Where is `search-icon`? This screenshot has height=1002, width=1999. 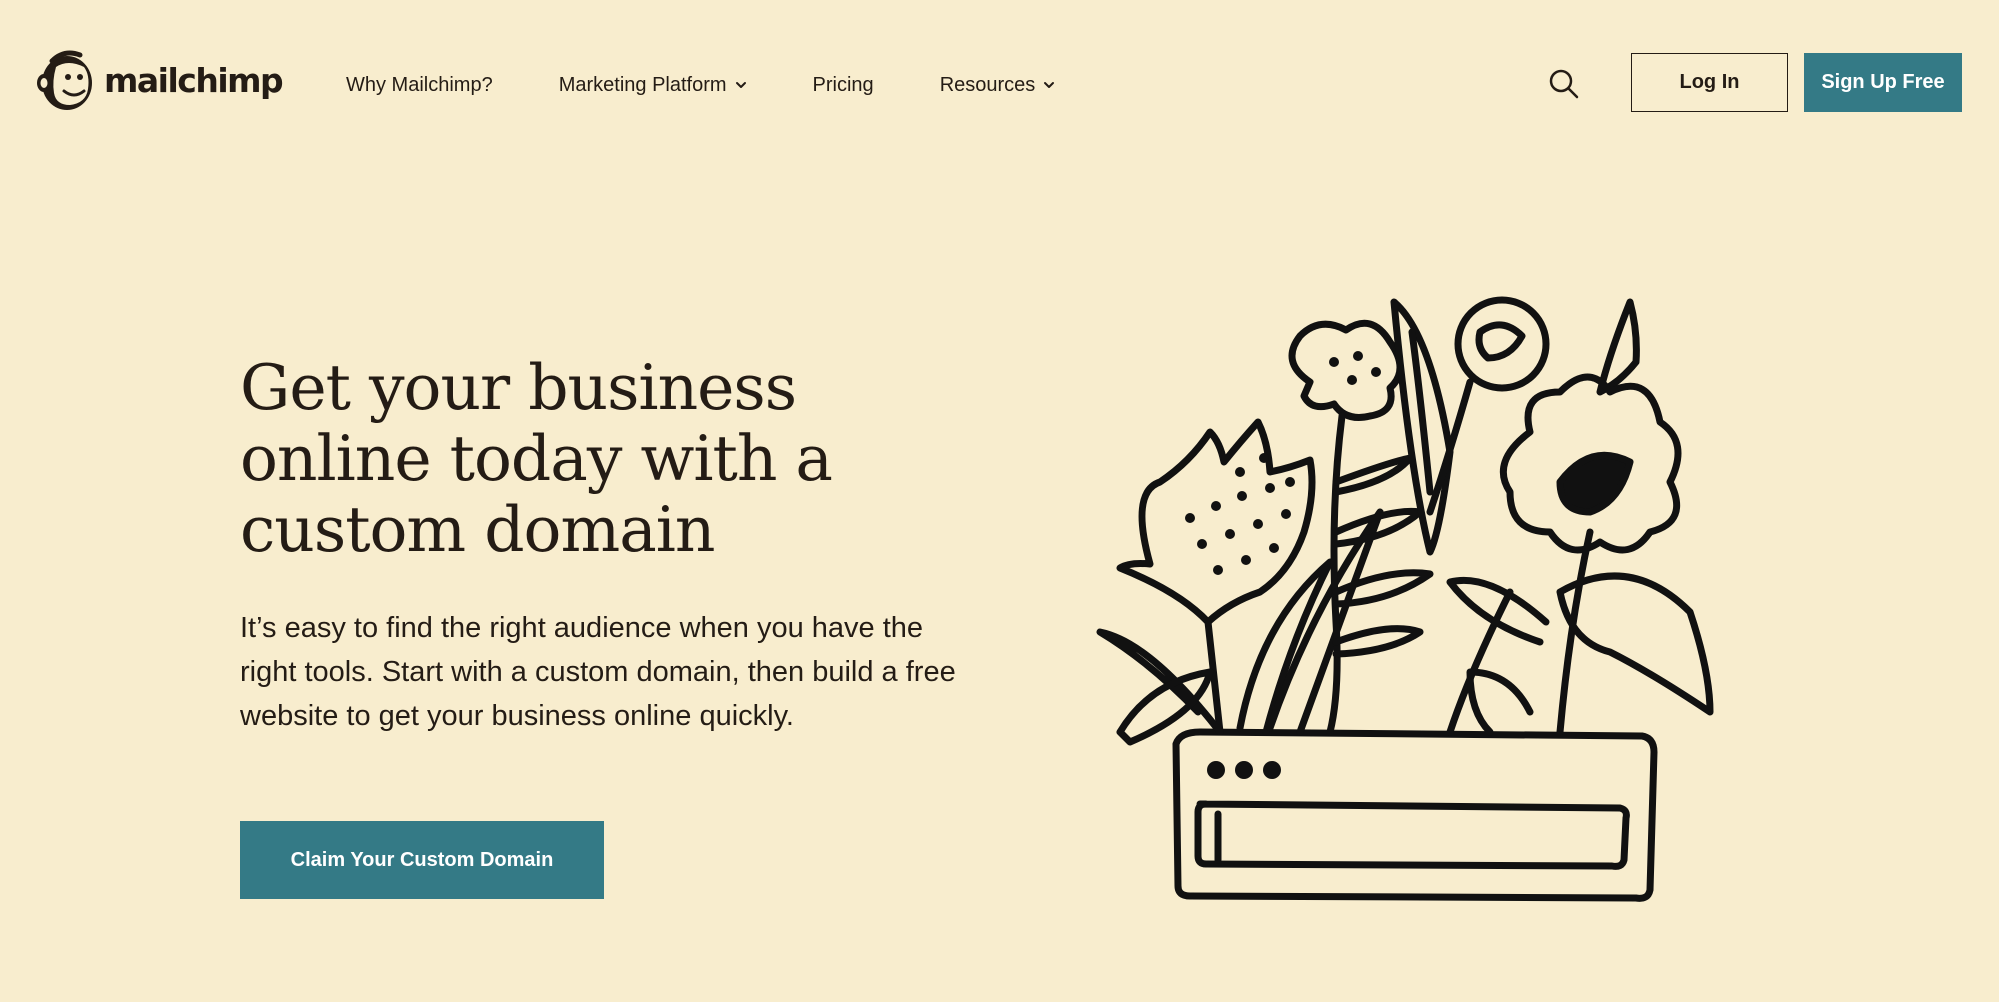
search-icon is located at coordinates (1564, 84).